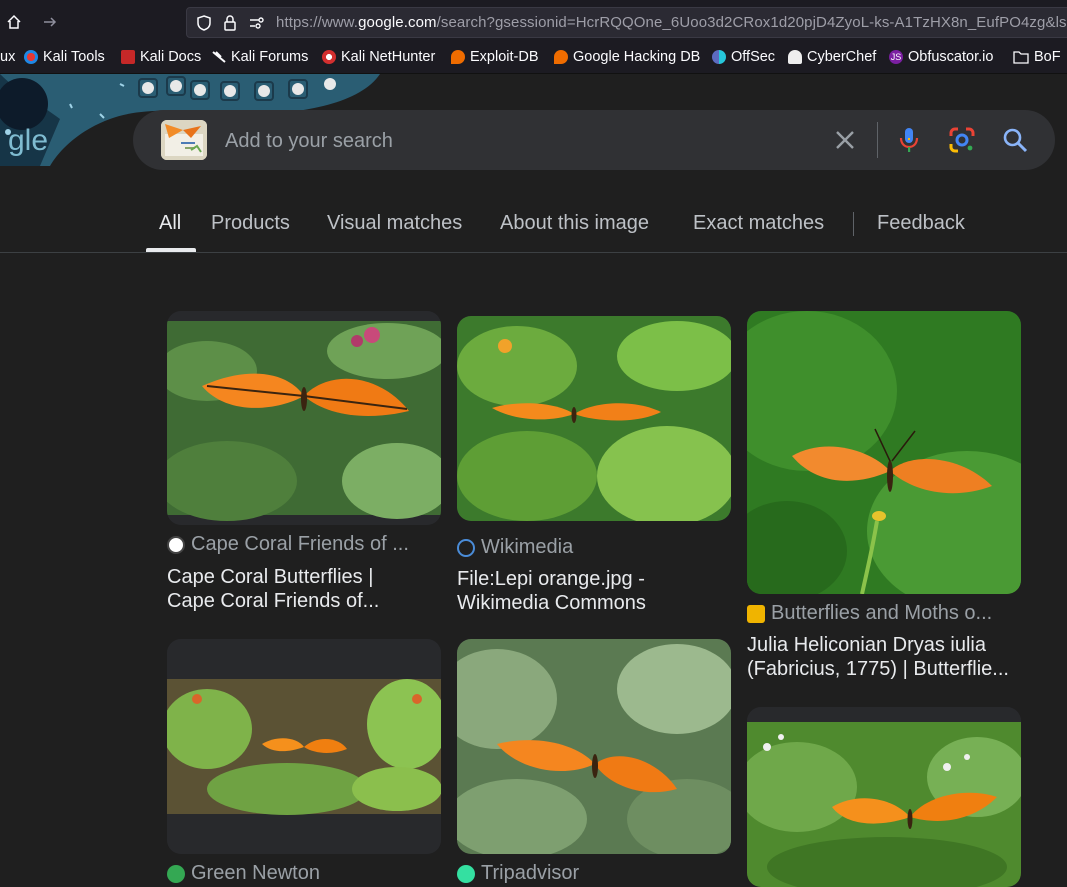 This screenshot has width=1067, height=887. Describe the element at coordinates (74, 57) in the screenshot. I see `bookmark-label: Kali Tools` at that location.